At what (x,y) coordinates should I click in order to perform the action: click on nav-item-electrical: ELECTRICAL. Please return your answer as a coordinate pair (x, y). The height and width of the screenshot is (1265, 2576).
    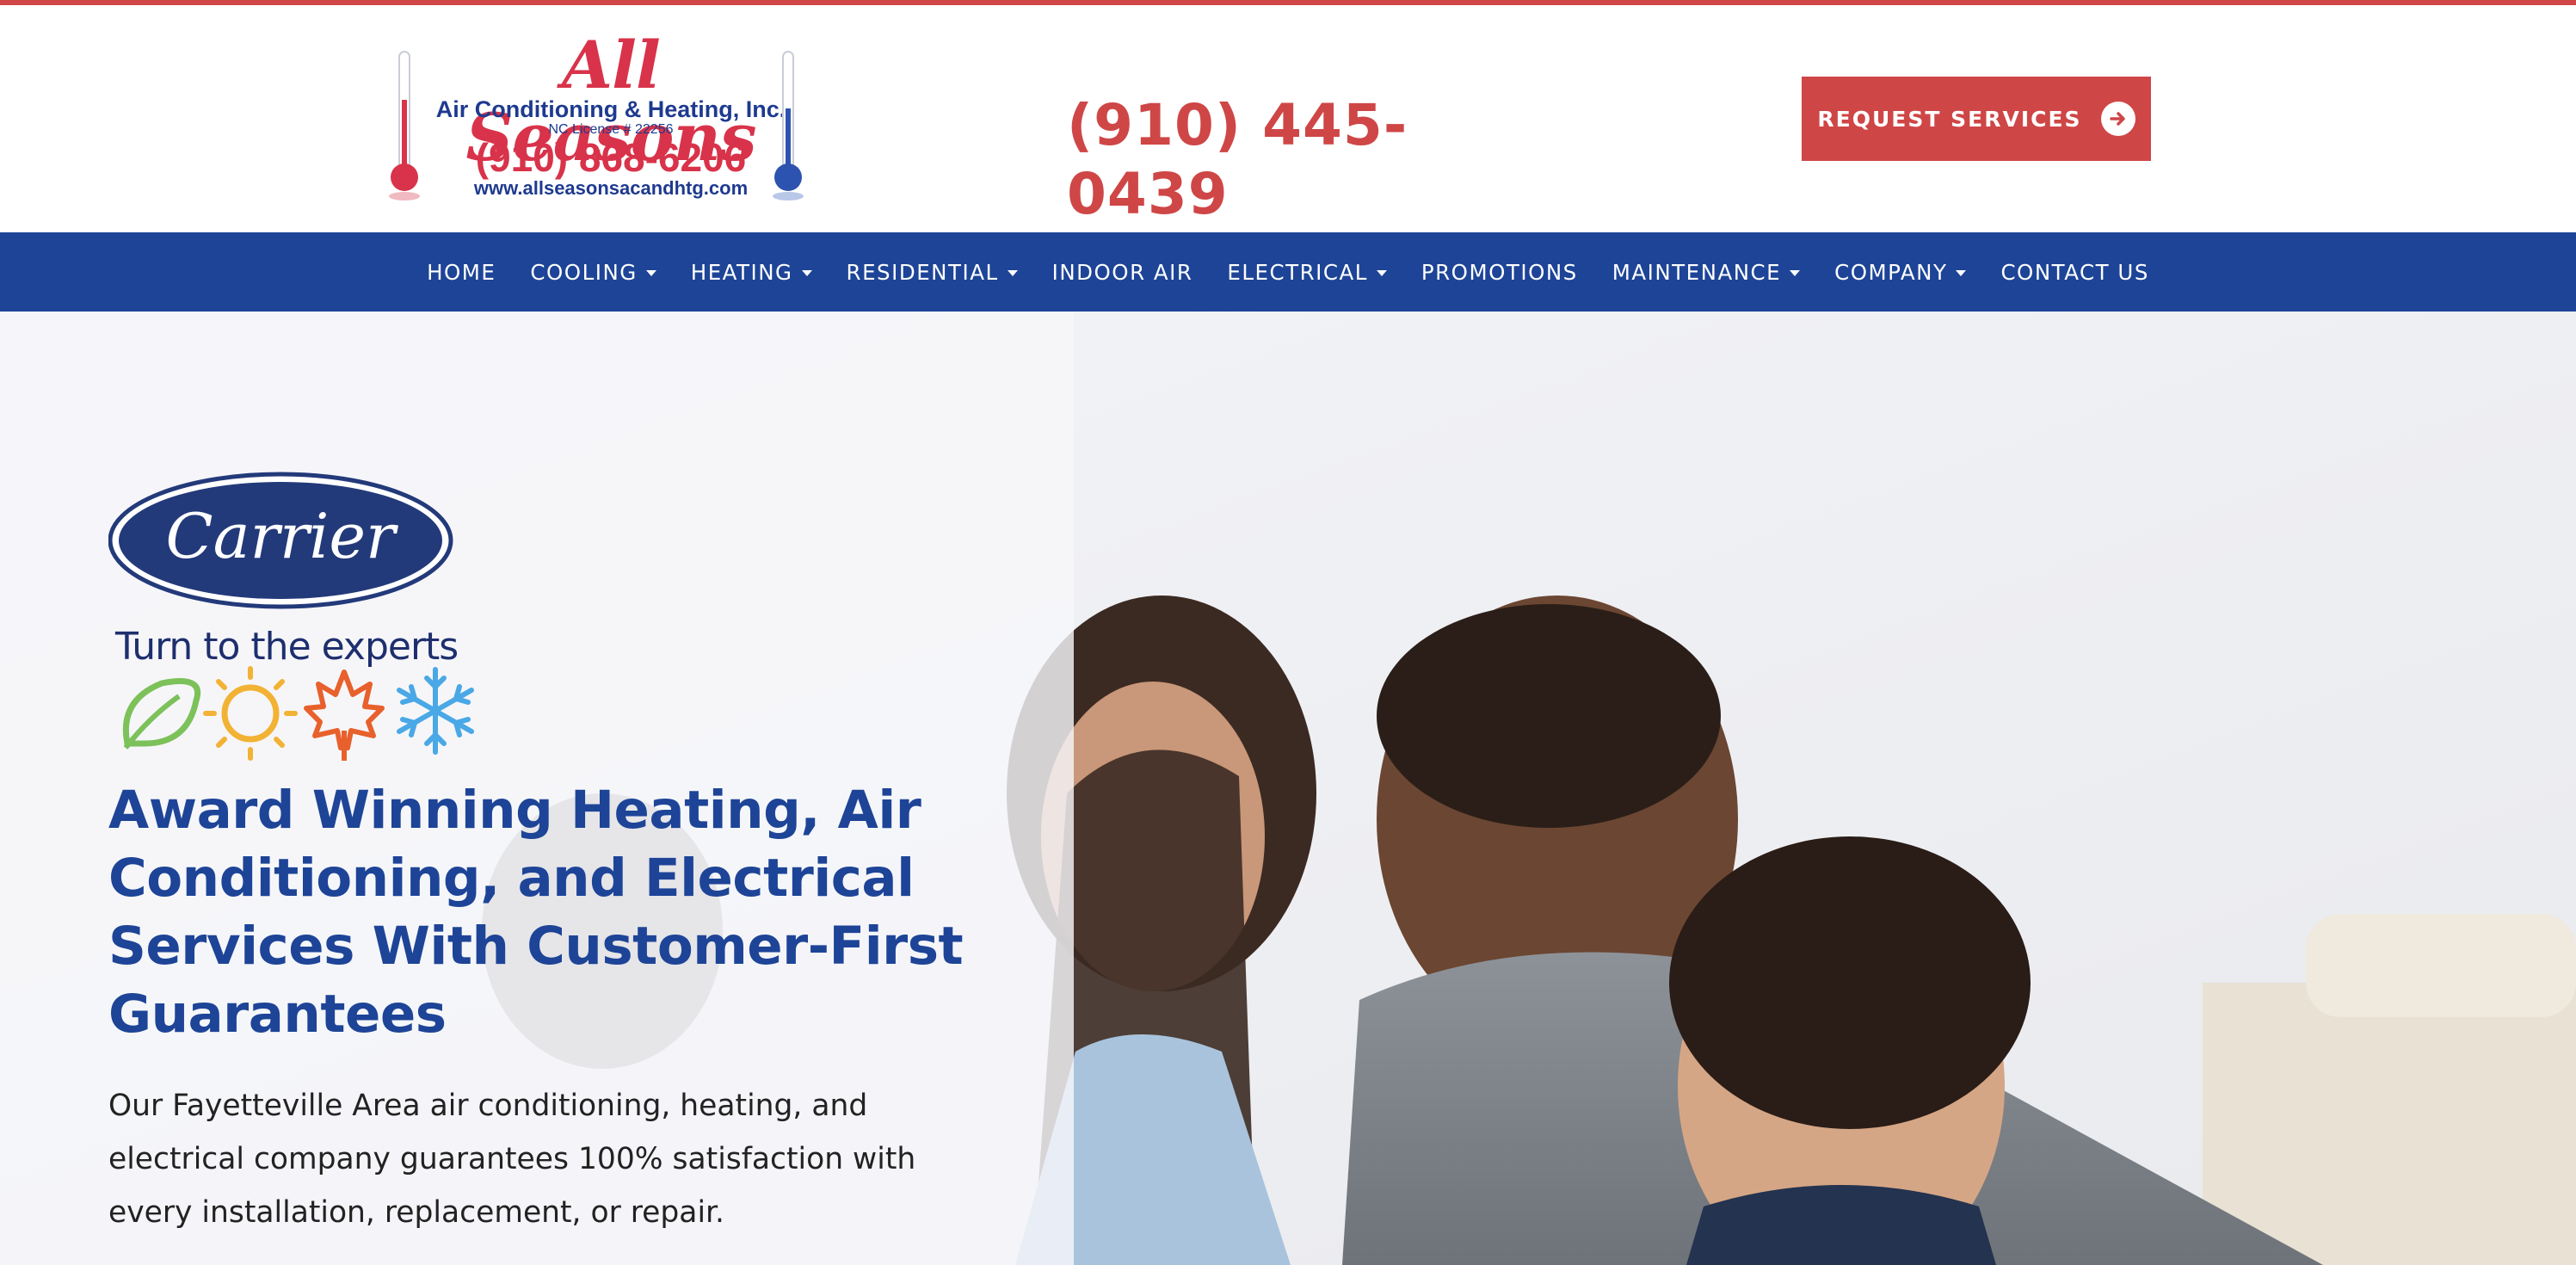
    Looking at the image, I should click on (1306, 272).